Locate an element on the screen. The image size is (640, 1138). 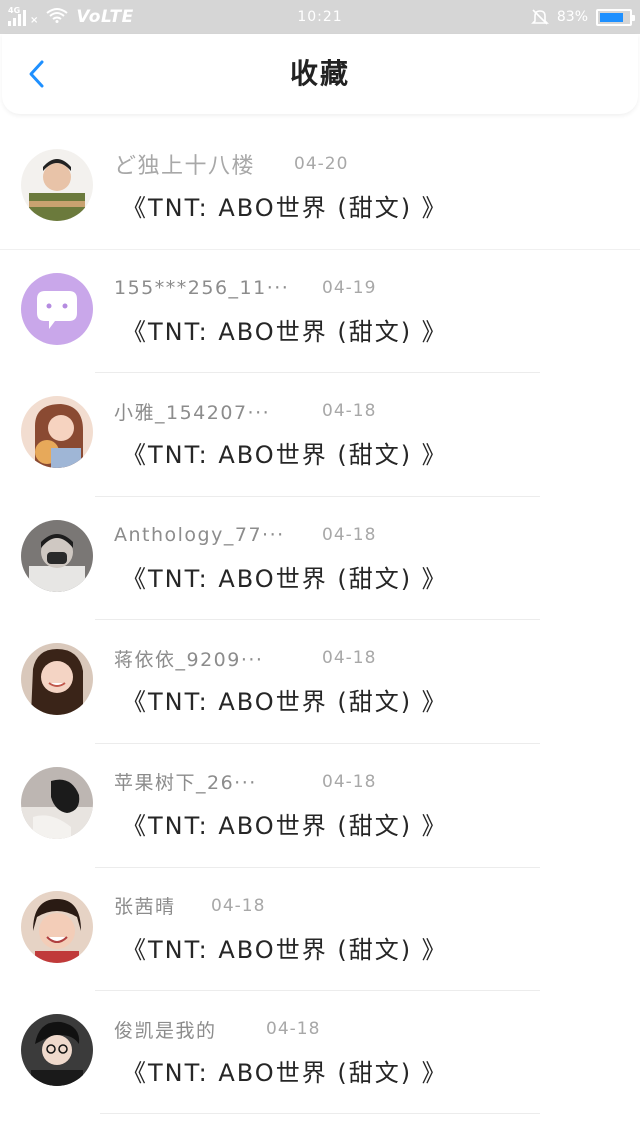
username-row: Anthology_77··· is located at coordinates (199, 535).